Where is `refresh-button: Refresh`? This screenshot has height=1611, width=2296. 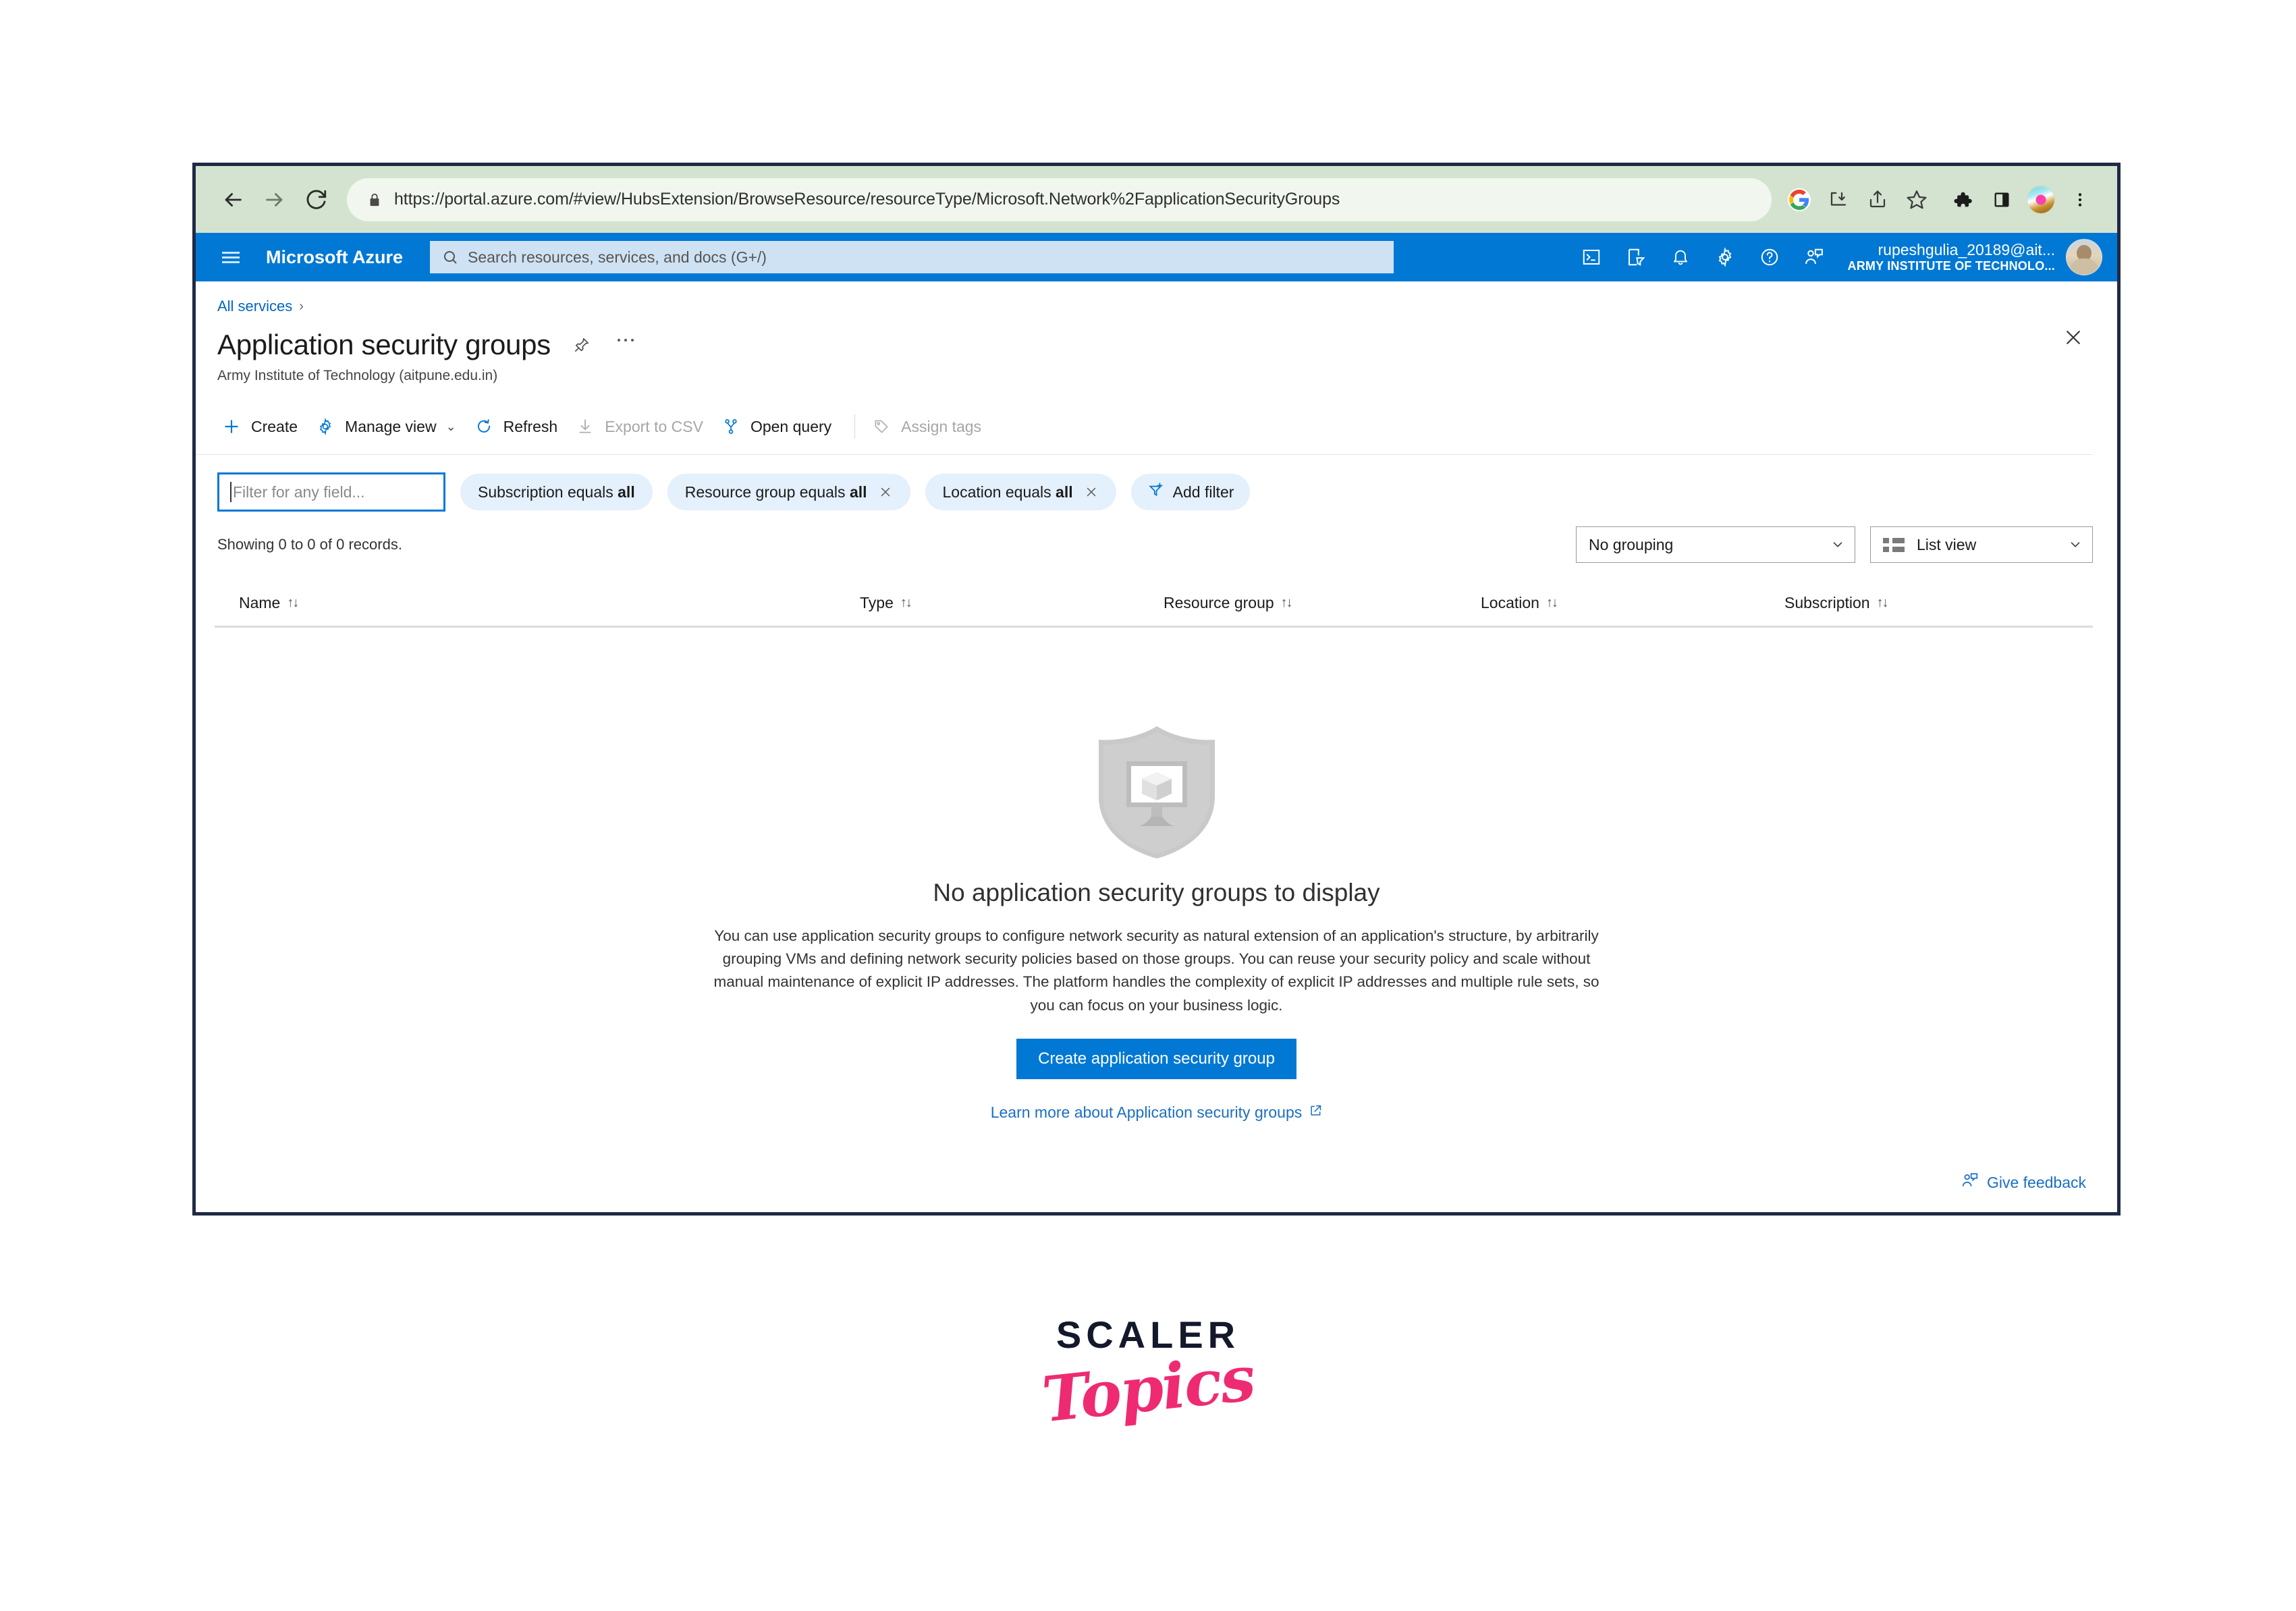 refresh-button: Refresh is located at coordinates (519, 426).